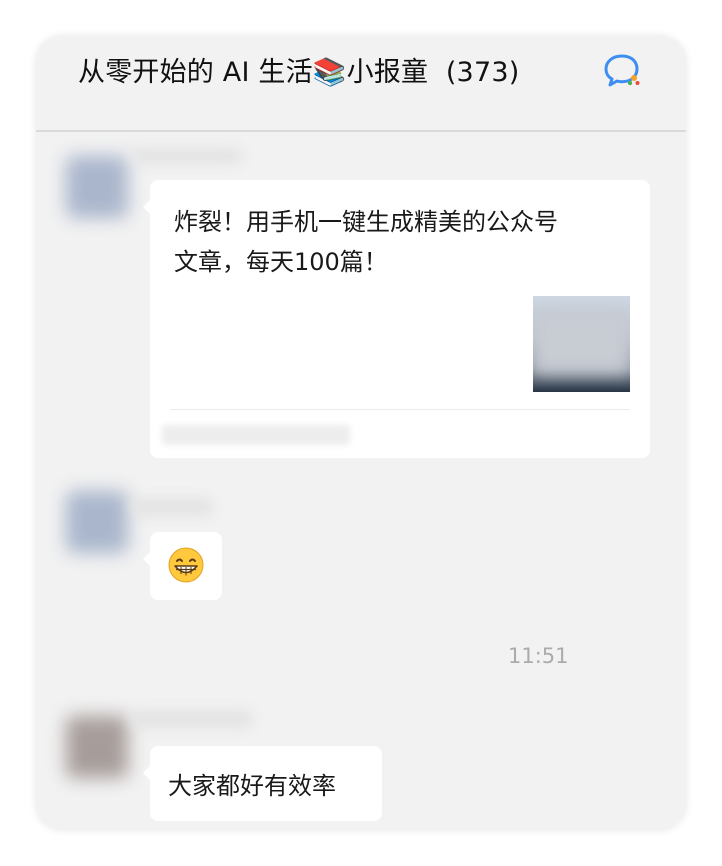  Describe the element at coordinates (256, 435) in the screenshot. I see `article-source-blurred` at that location.